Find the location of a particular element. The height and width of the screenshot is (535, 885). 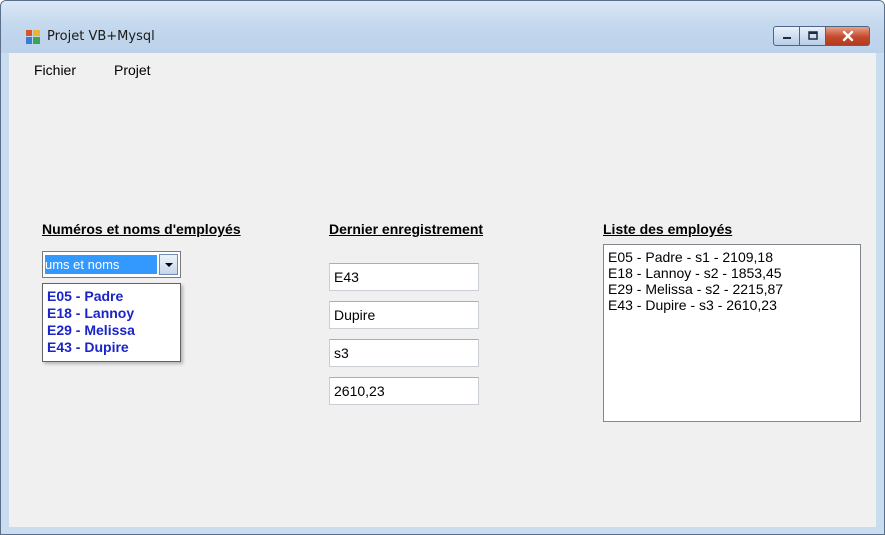

minimize-icon is located at coordinates (786, 38).